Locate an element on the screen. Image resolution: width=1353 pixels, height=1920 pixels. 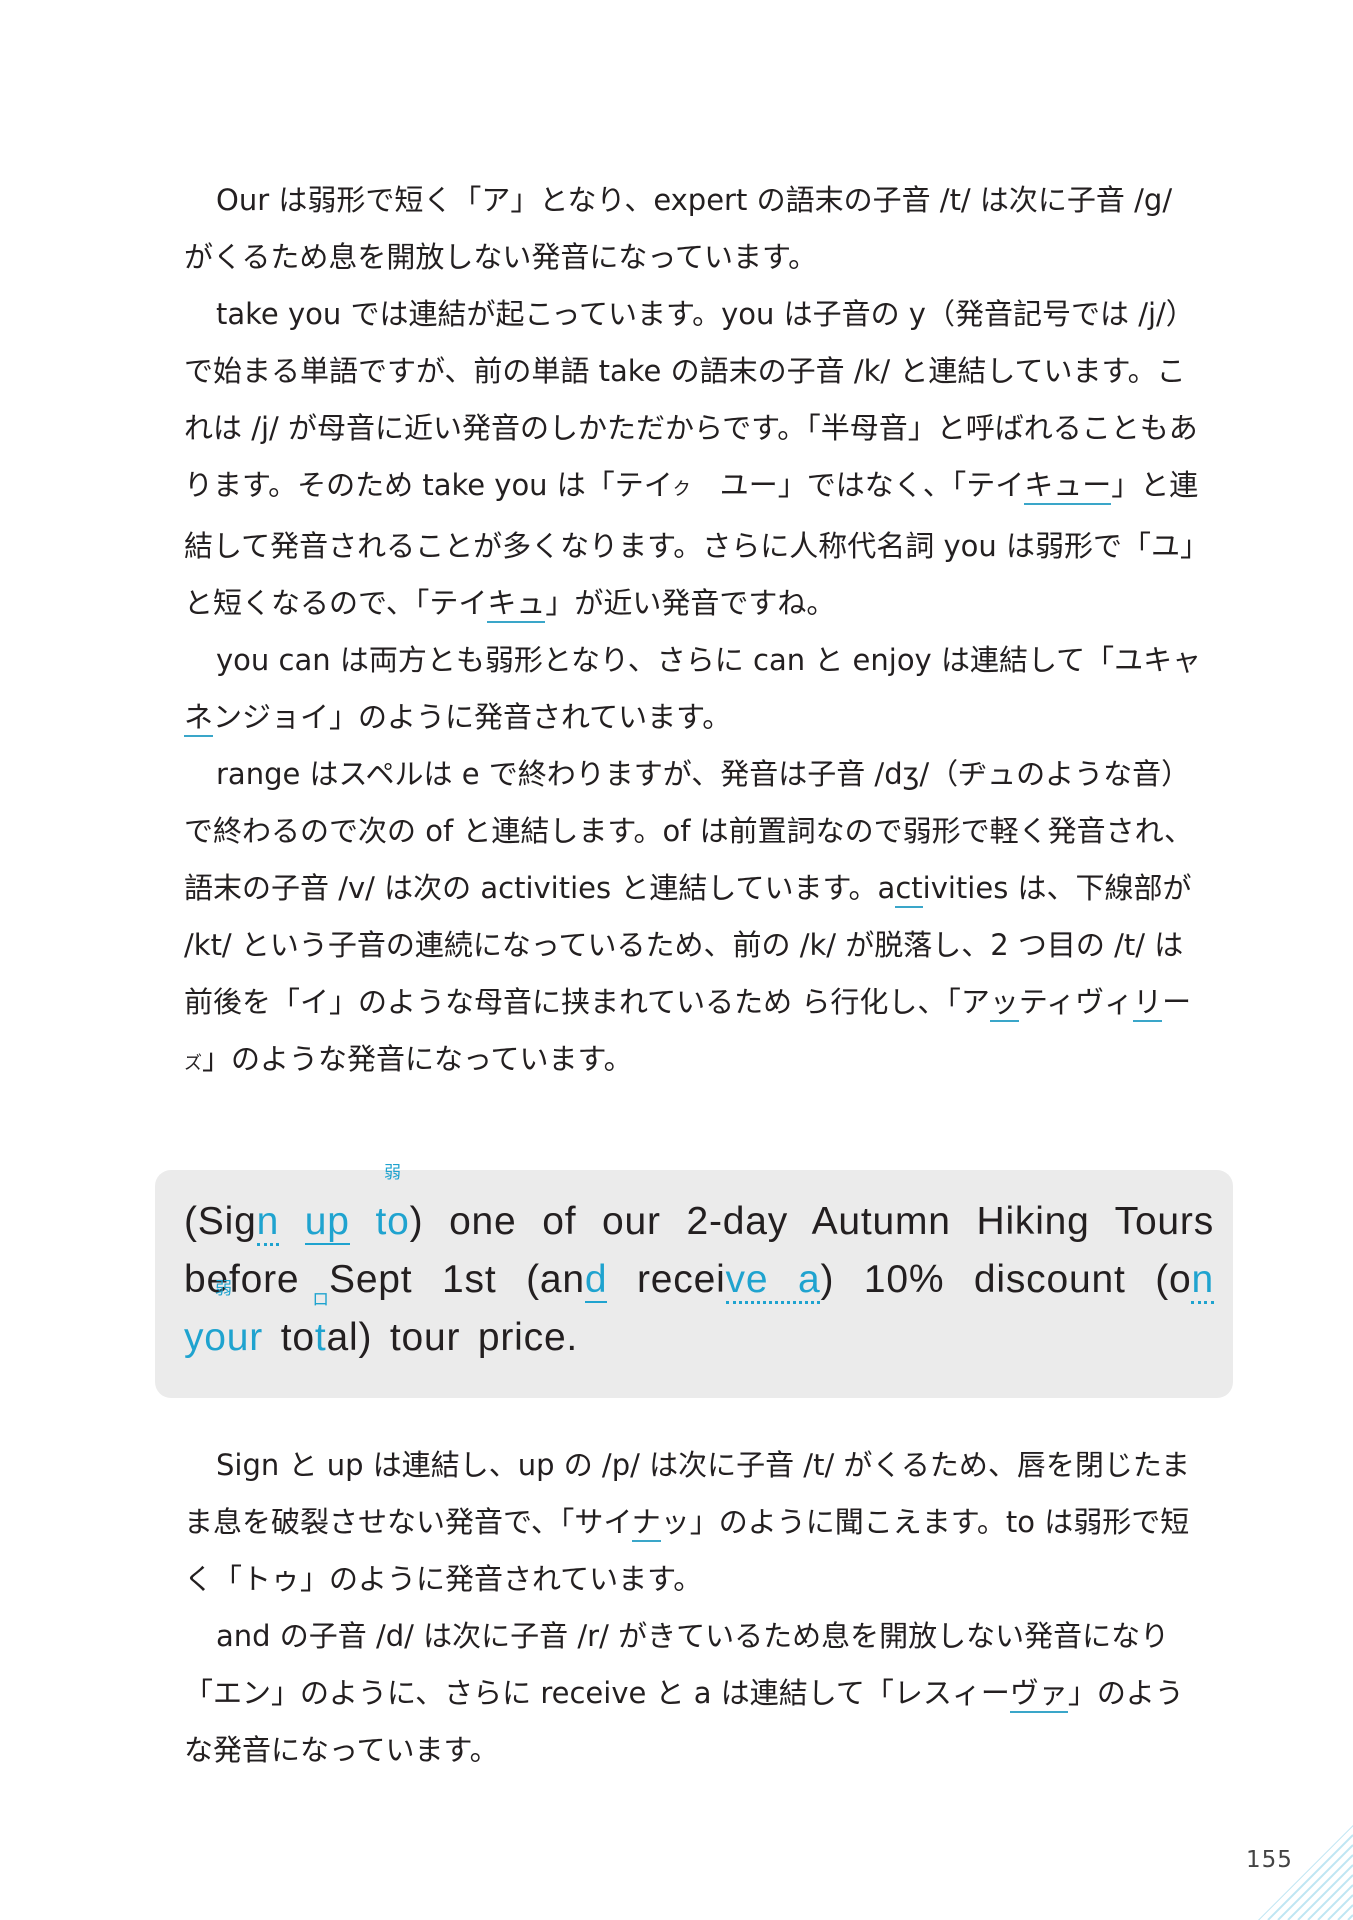
underlined-sound: ct is located at coordinates (909, 889).